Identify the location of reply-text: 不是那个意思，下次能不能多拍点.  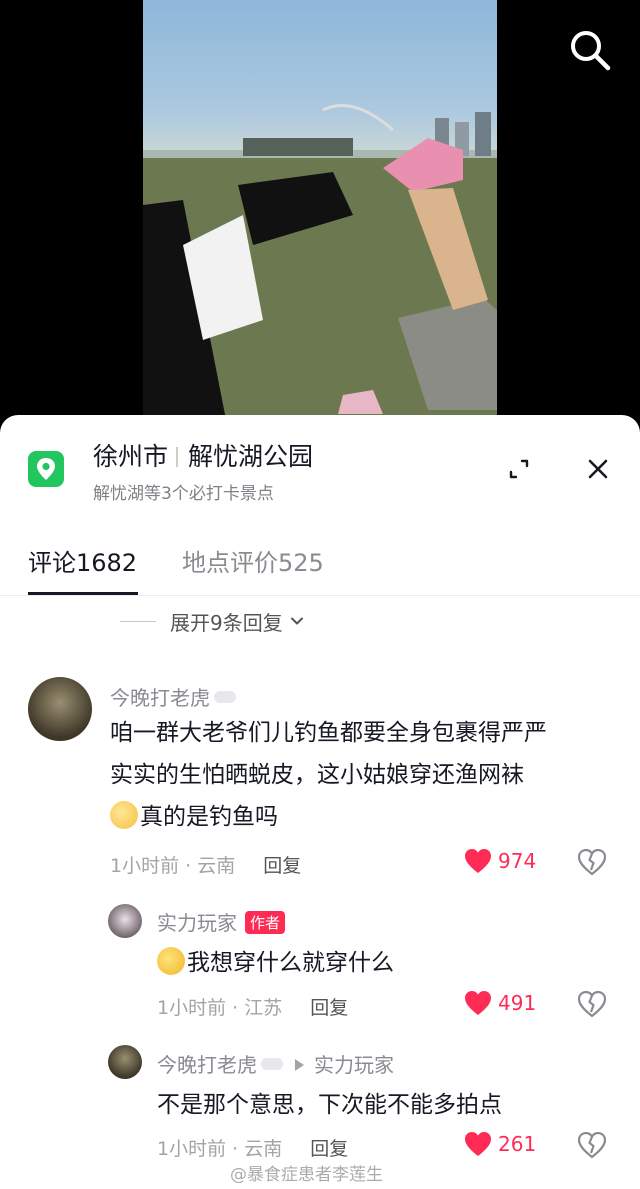
(329, 1105).